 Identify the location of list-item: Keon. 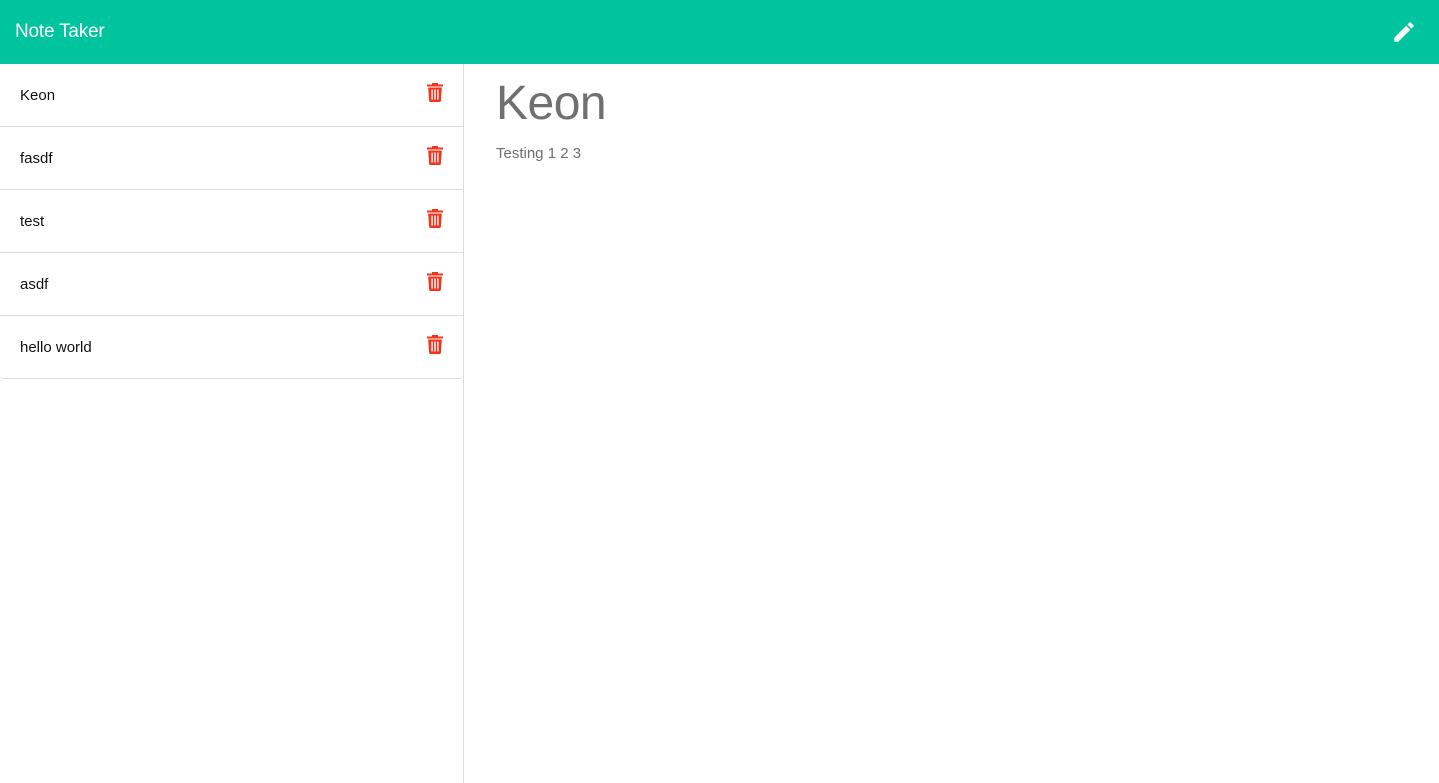
(231, 95).